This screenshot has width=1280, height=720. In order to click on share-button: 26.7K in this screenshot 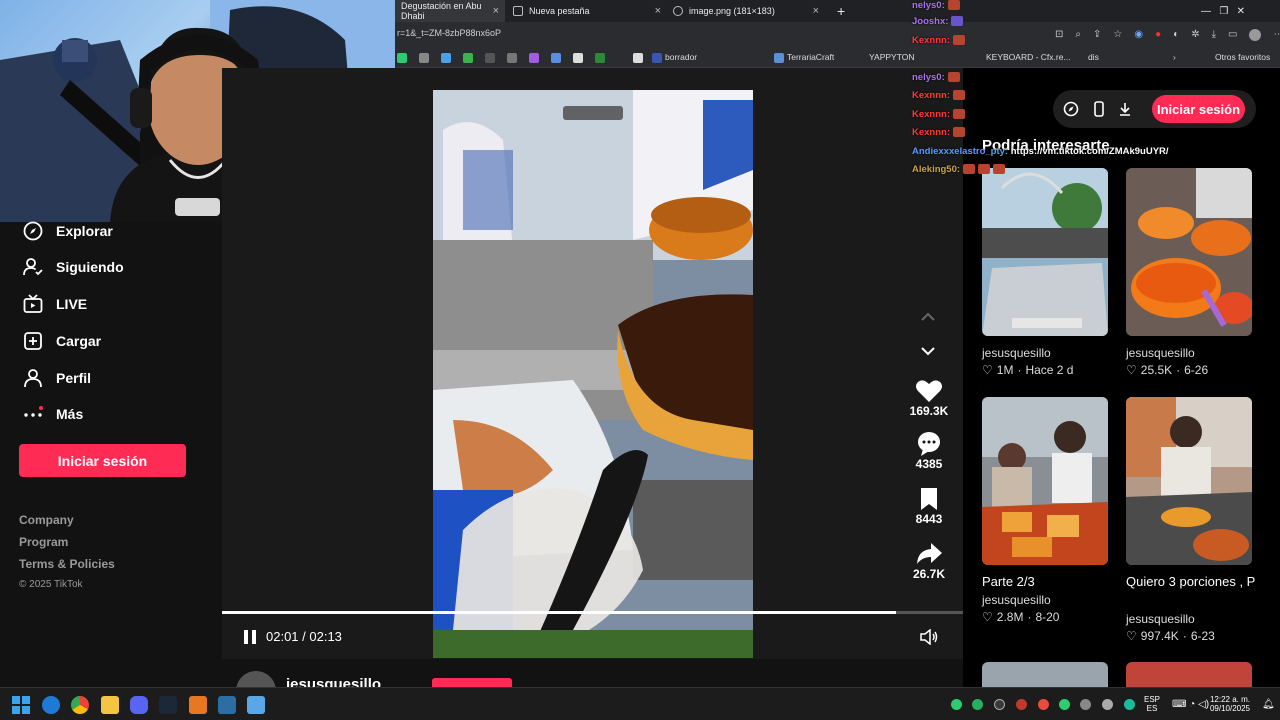, I will do `click(929, 561)`.